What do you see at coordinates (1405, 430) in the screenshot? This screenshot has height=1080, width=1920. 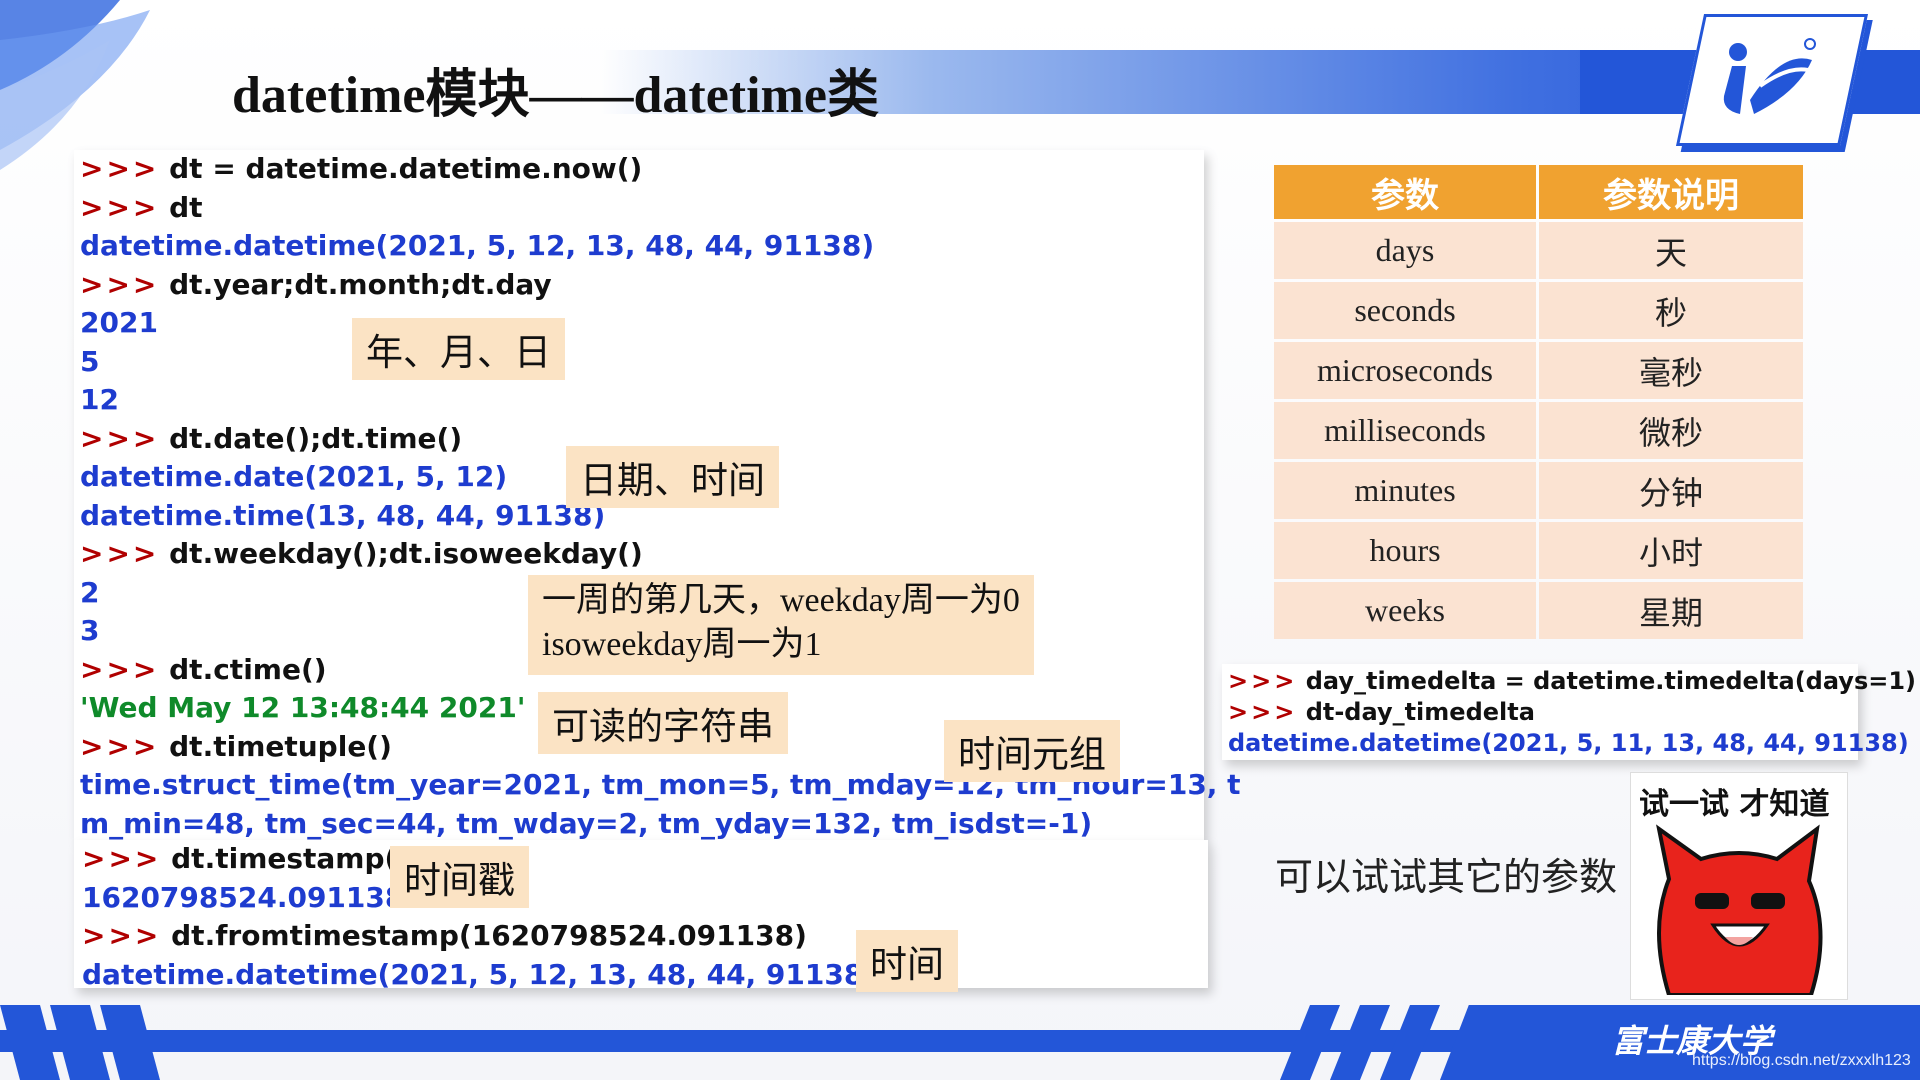 I see `table-cell-param: milliseconds` at bounding box center [1405, 430].